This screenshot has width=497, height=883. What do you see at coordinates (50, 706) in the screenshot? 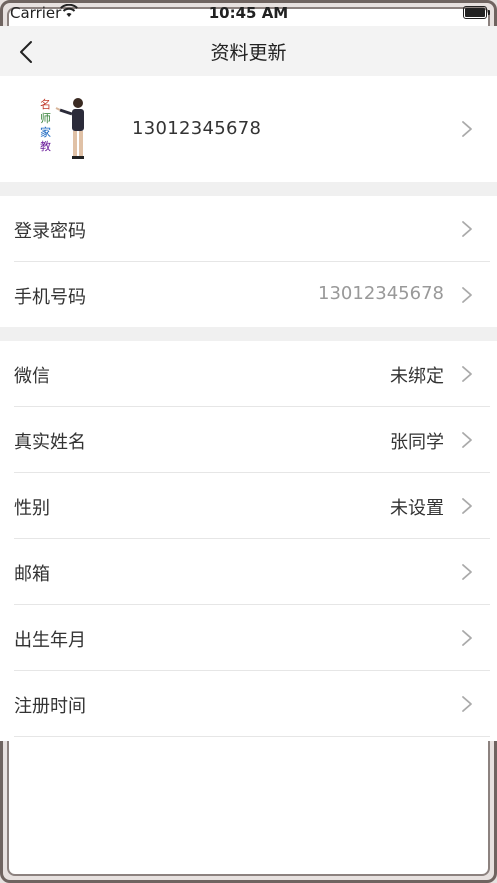
I see `row-label: 注册时间` at bounding box center [50, 706].